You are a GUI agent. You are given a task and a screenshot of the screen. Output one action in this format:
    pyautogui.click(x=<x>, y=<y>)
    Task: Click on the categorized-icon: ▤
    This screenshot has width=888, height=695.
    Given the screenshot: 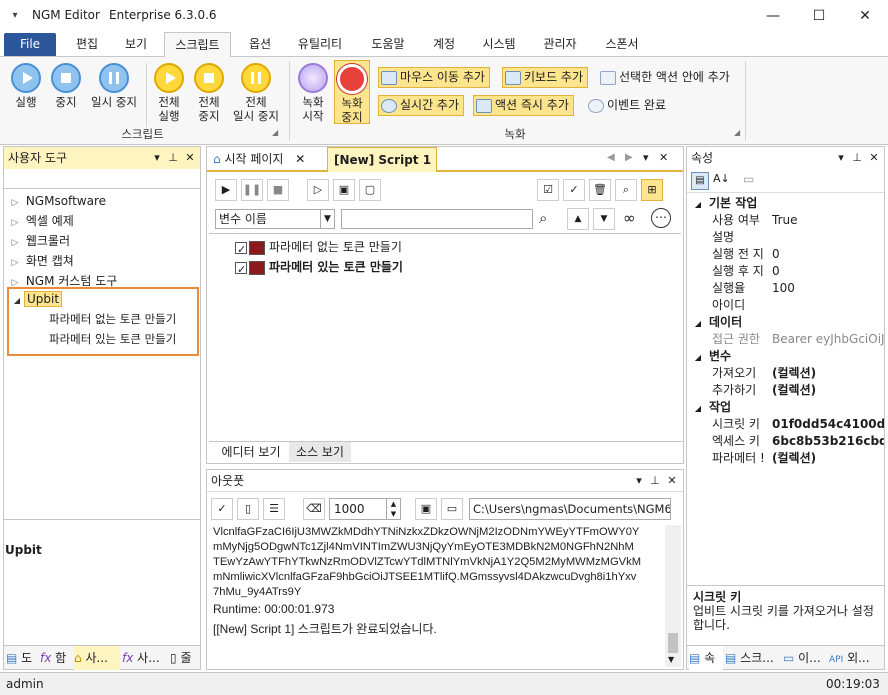 What is the action you would take?
    pyautogui.click(x=700, y=181)
    